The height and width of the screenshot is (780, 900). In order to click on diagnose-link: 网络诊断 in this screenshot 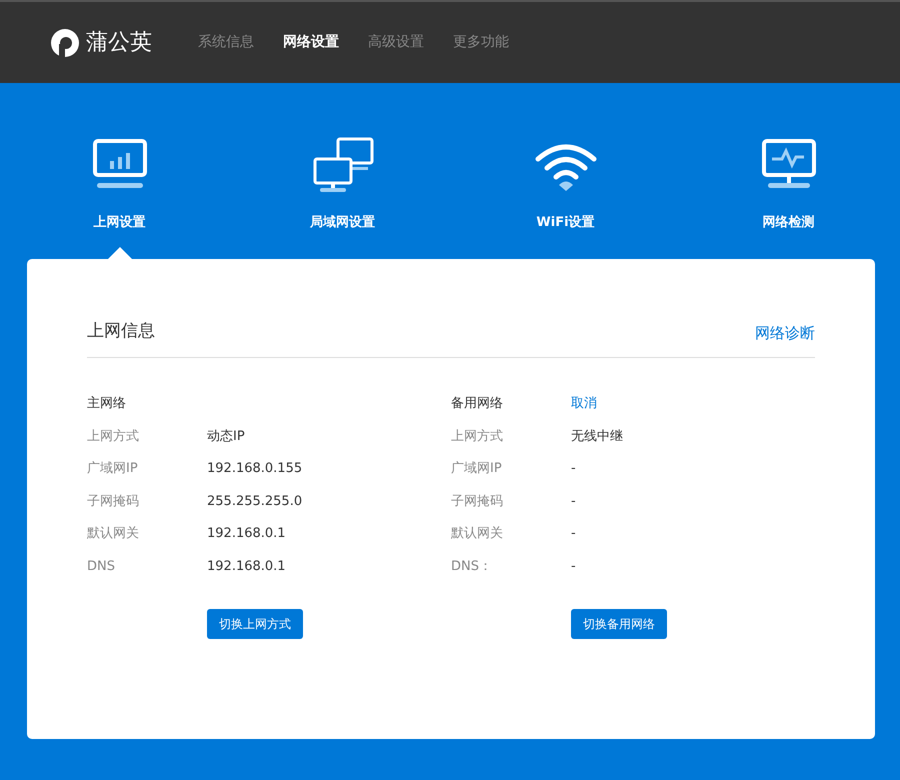, I will do `click(785, 333)`.